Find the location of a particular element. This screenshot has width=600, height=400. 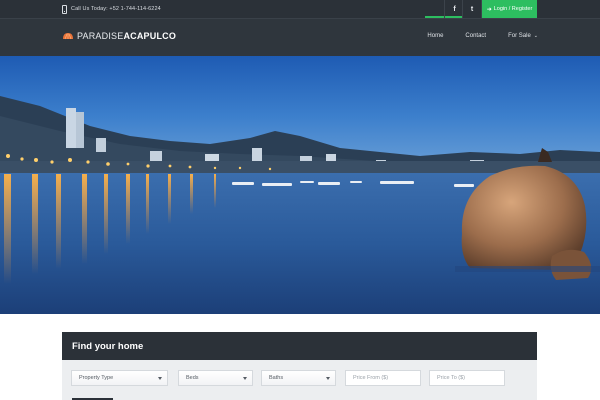

nav-for-sale: For Sale ⌄ is located at coordinates (523, 36).